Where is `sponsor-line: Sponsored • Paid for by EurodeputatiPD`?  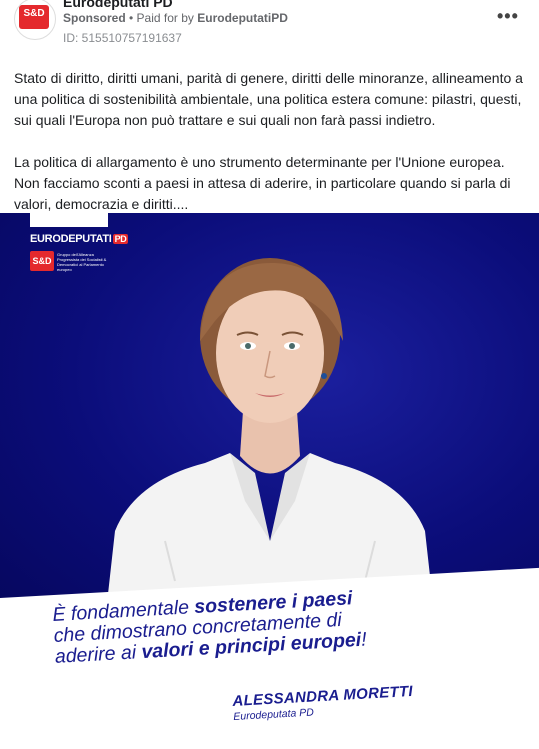 sponsor-line: Sponsored • Paid for by EurodeputatiPD is located at coordinates (175, 18).